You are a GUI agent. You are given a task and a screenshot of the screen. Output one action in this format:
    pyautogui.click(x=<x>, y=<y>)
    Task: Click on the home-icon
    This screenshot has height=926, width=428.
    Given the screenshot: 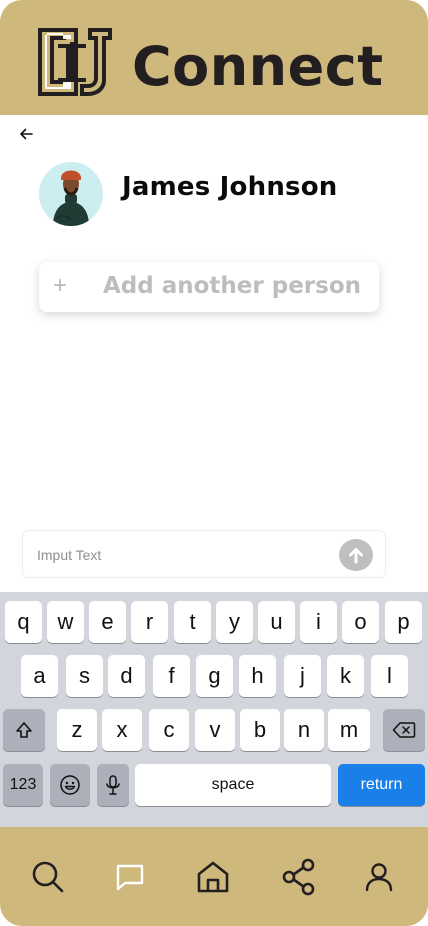 What is the action you would take?
    pyautogui.click(x=213, y=877)
    